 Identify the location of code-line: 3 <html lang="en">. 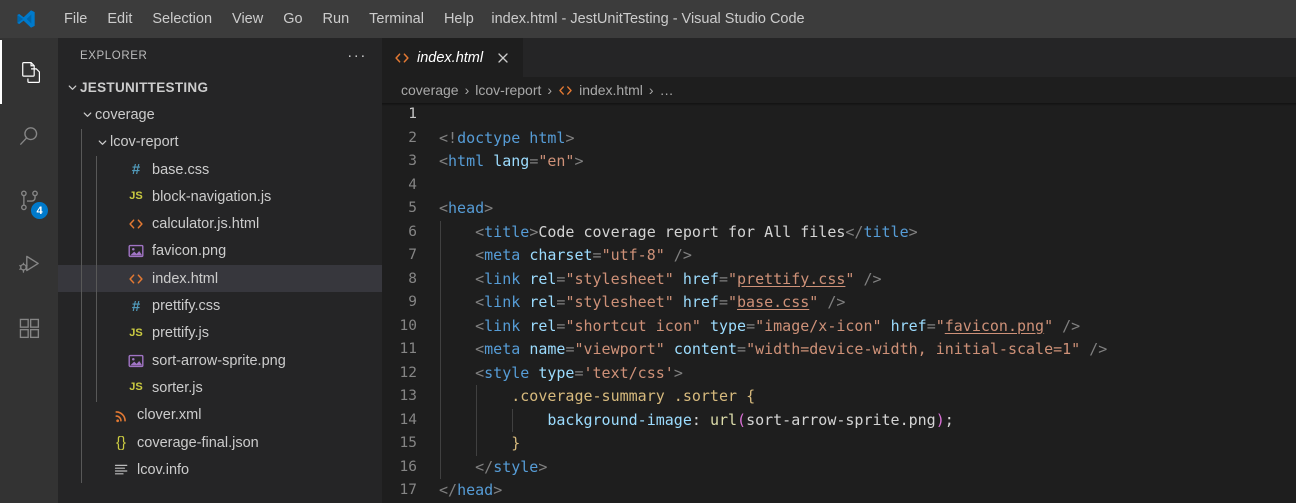
(839, 162).